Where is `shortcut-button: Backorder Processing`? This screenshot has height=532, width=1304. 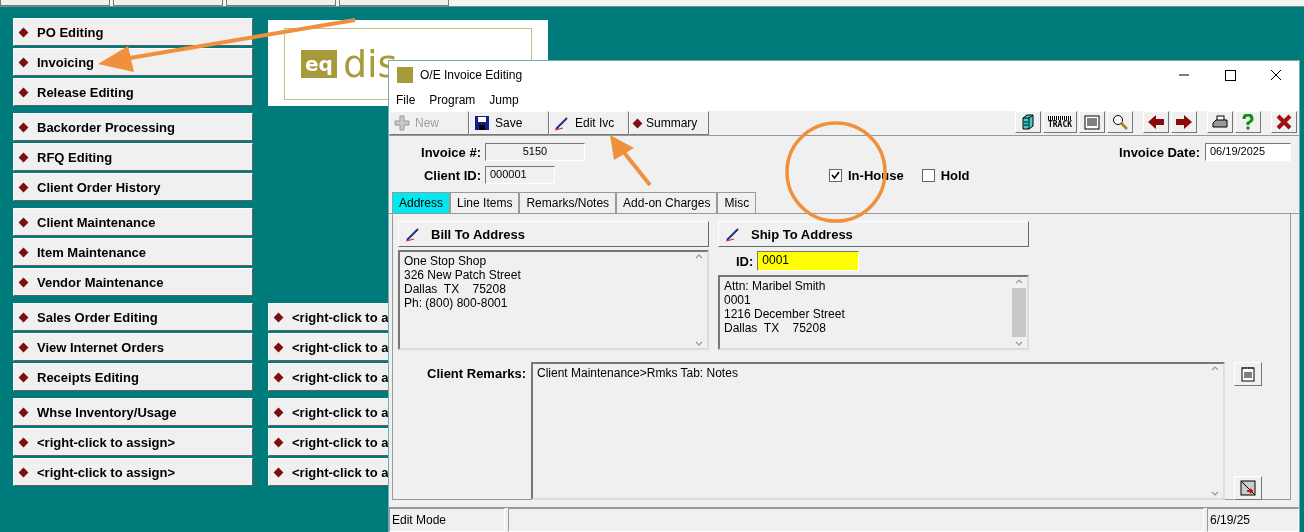 shortcut-button: Backorder Processing is located at coordinates (133, 127).